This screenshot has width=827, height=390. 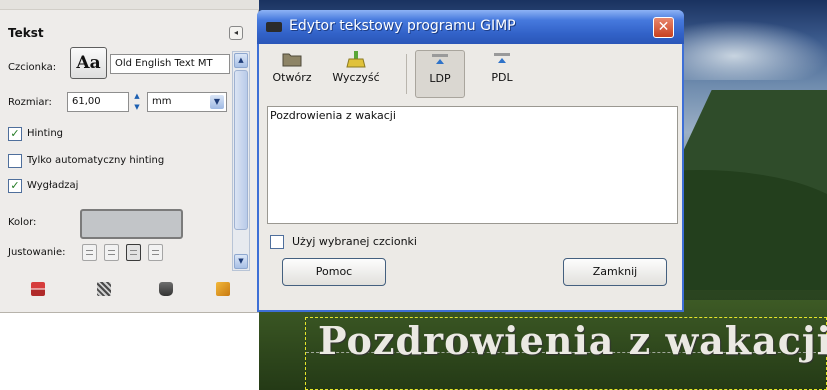 What do you see at coordinates (98, 102) in the screenshot?
I see `size-field: 61,00` at bounding box center [98, 102].